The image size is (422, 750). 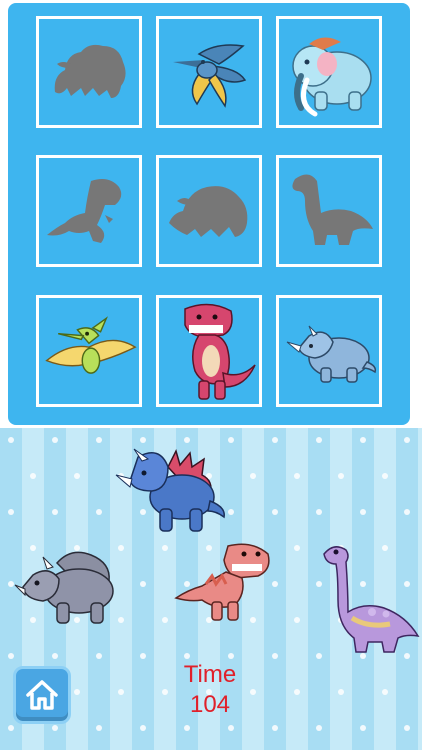 I want to click on slot-mammoth, so click(x=329, y=72).